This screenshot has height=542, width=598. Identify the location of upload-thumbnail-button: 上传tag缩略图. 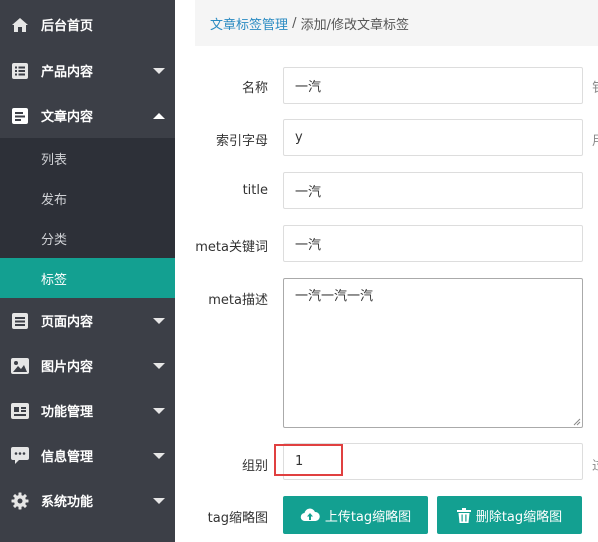
(355, 515).